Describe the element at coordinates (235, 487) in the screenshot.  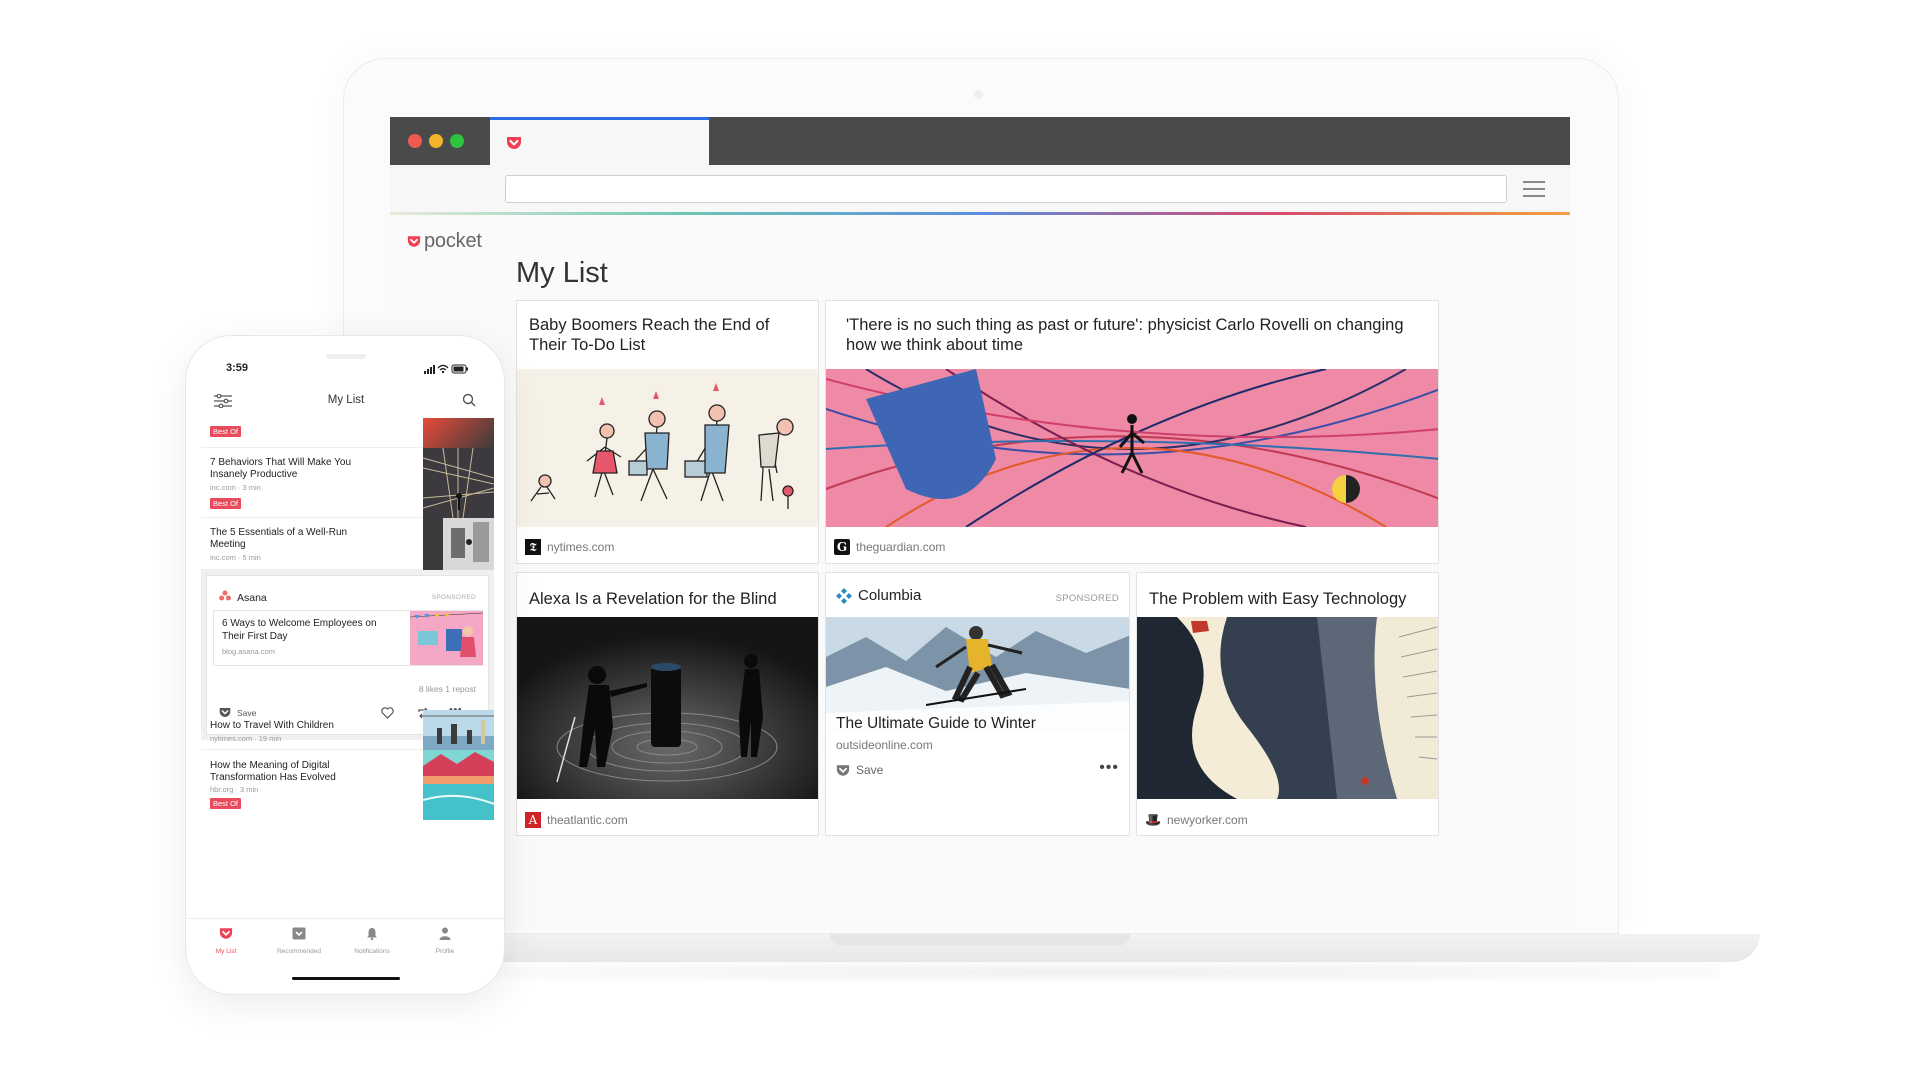
I see `article-meta: inc.com · 3 min` at that location.